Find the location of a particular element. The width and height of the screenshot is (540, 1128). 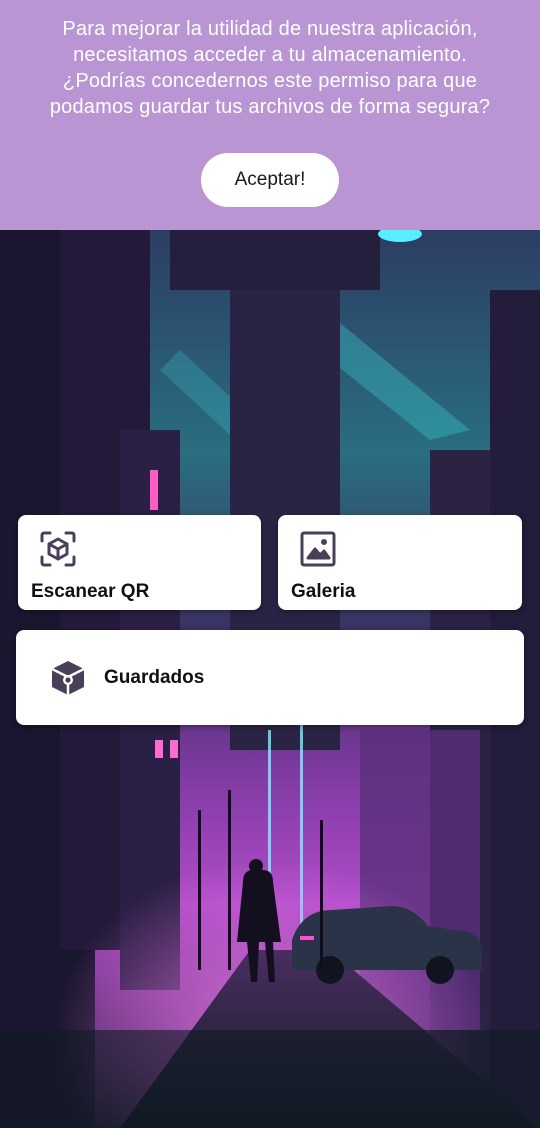

gallery-label: Galeria is located at coordinates (323, 591).